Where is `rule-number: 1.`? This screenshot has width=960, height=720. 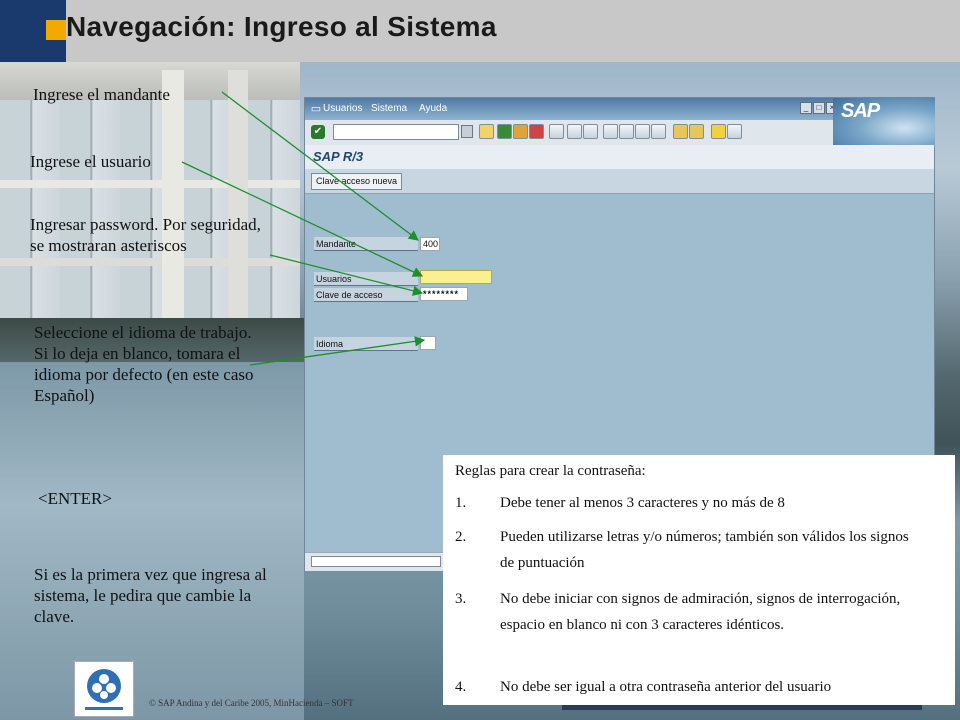 rule-number: 1. is located at coordinates (461, 503).